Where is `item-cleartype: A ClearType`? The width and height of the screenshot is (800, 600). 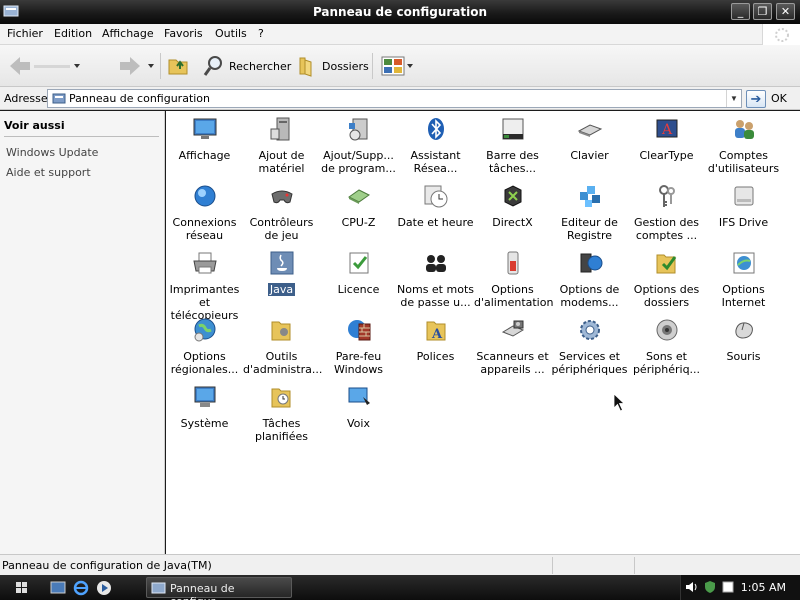 item-cleartype: A ClearType is located at coordinates (666, 138).